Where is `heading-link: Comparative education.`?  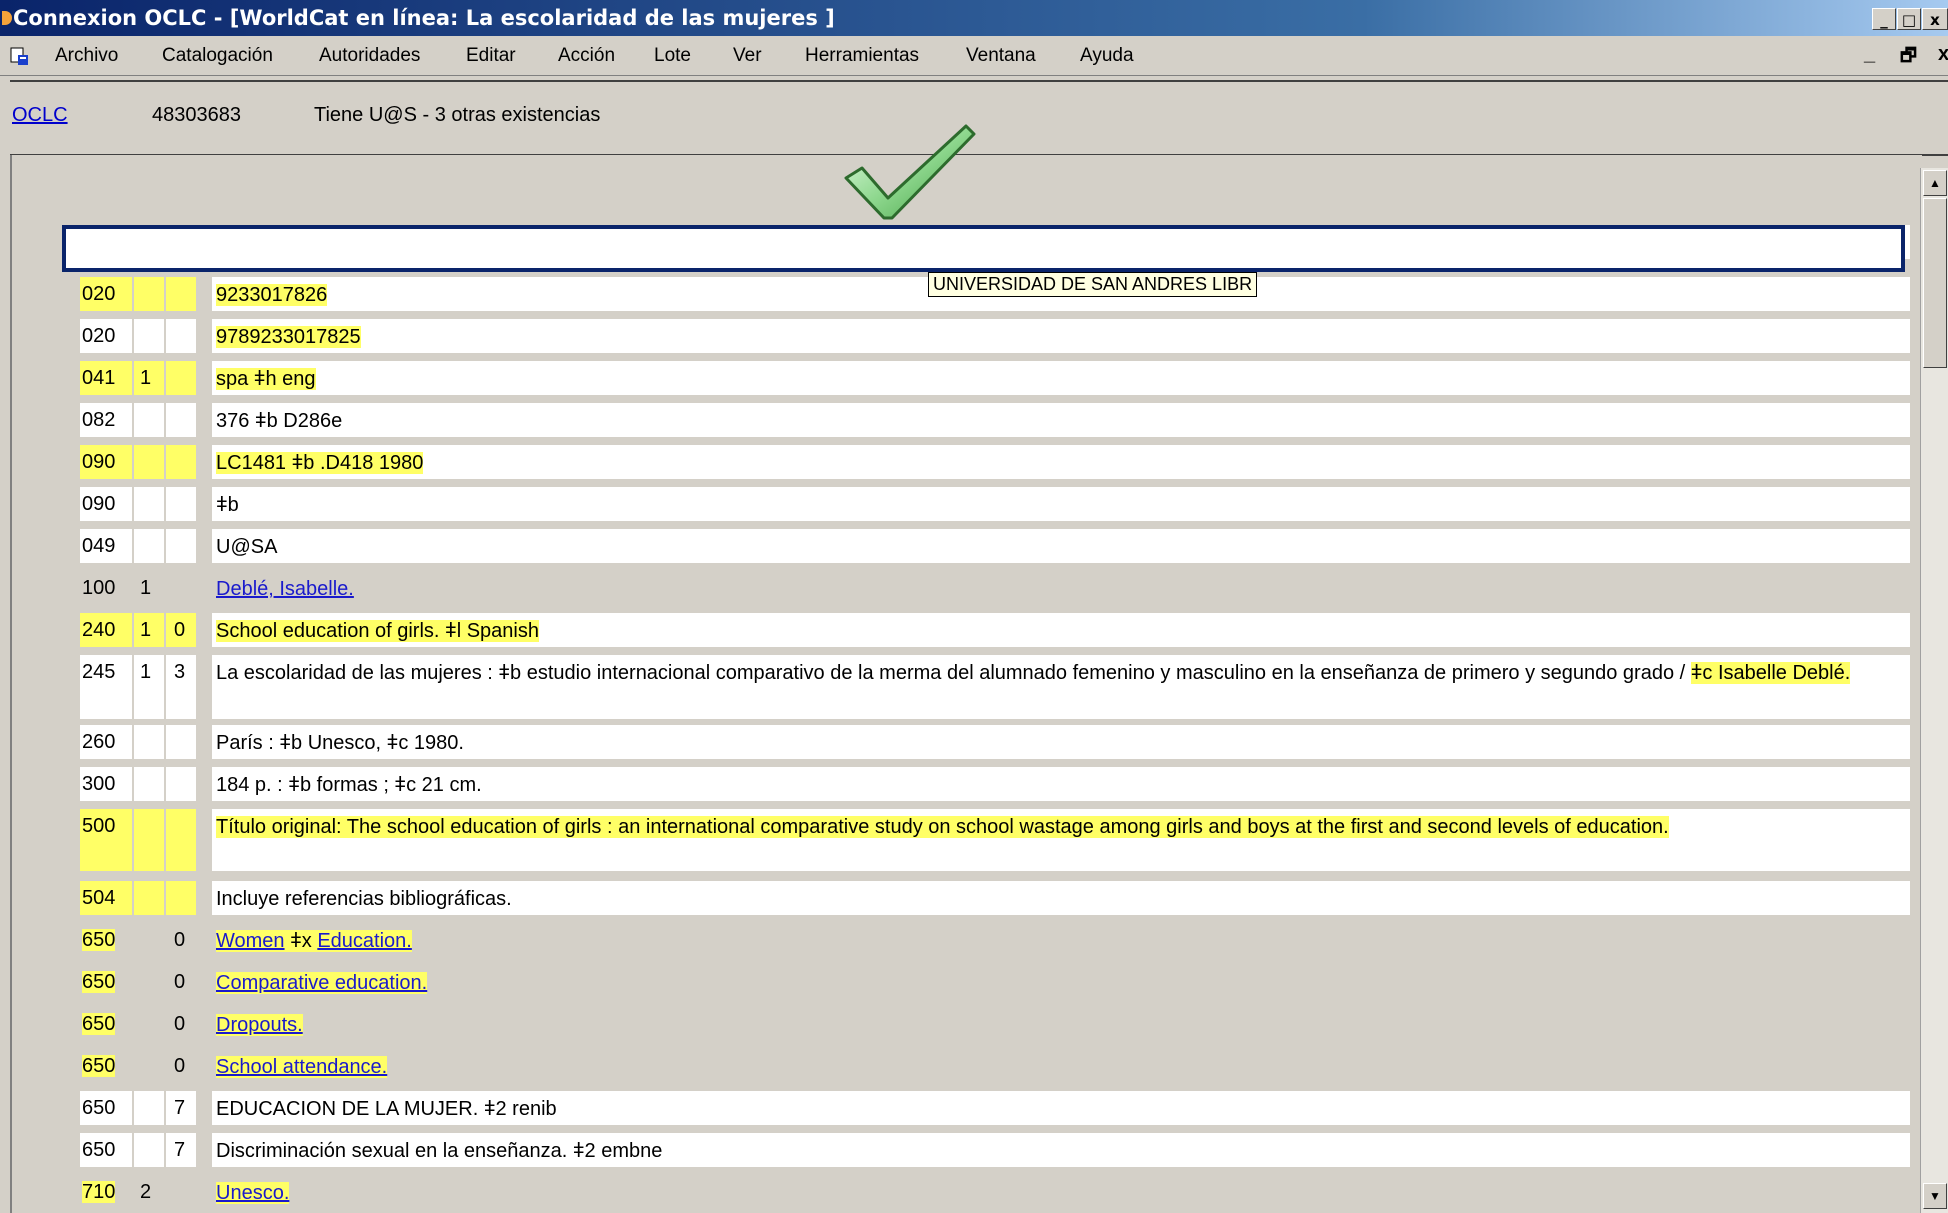 heading-link: Comparative education. is located at coordinates (322, 983).